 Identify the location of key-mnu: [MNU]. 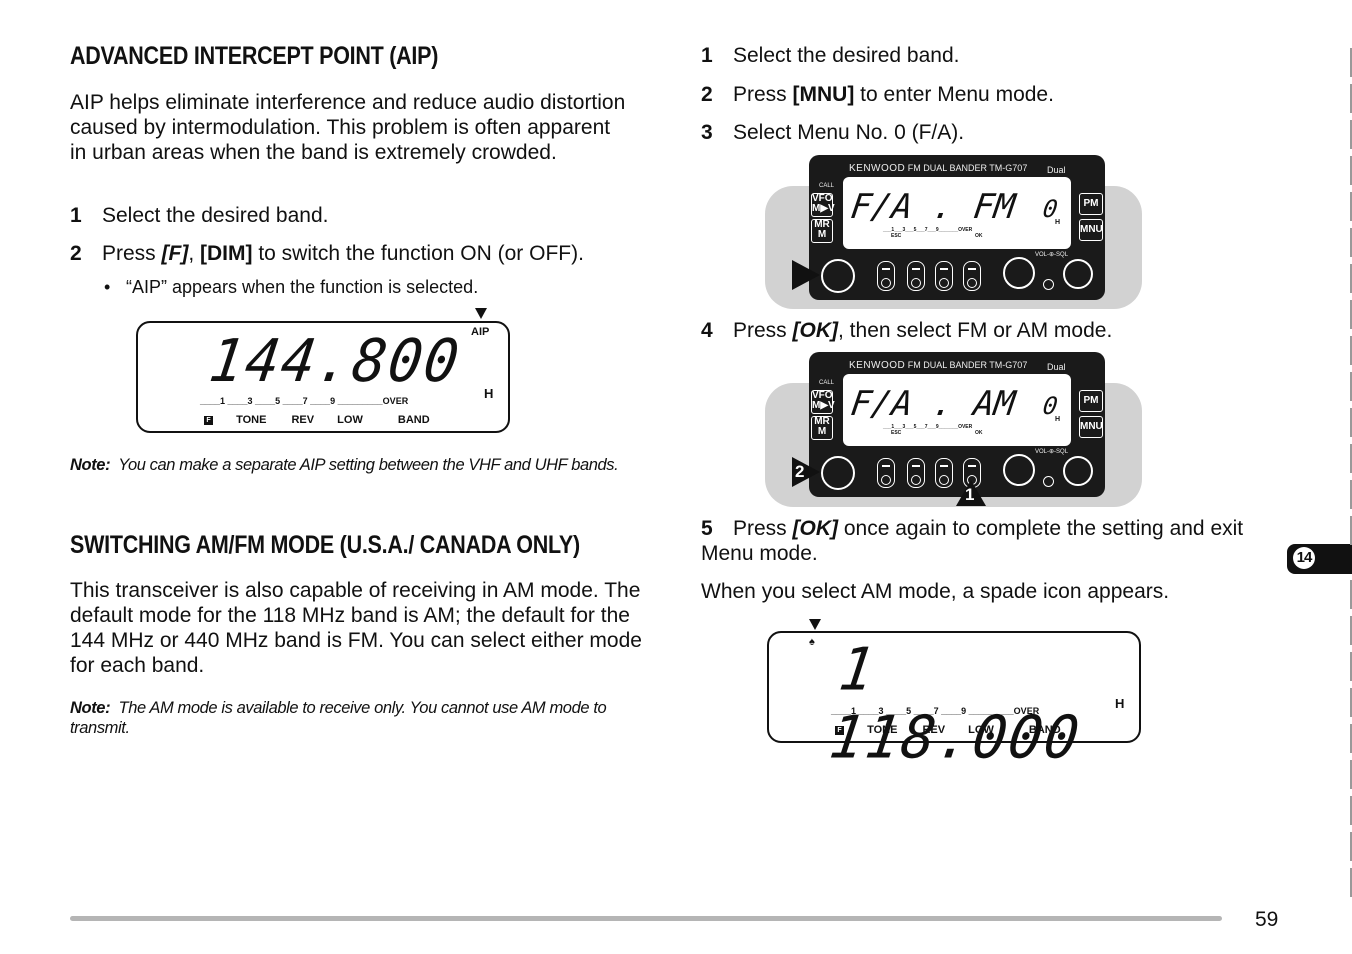
(823, 94).